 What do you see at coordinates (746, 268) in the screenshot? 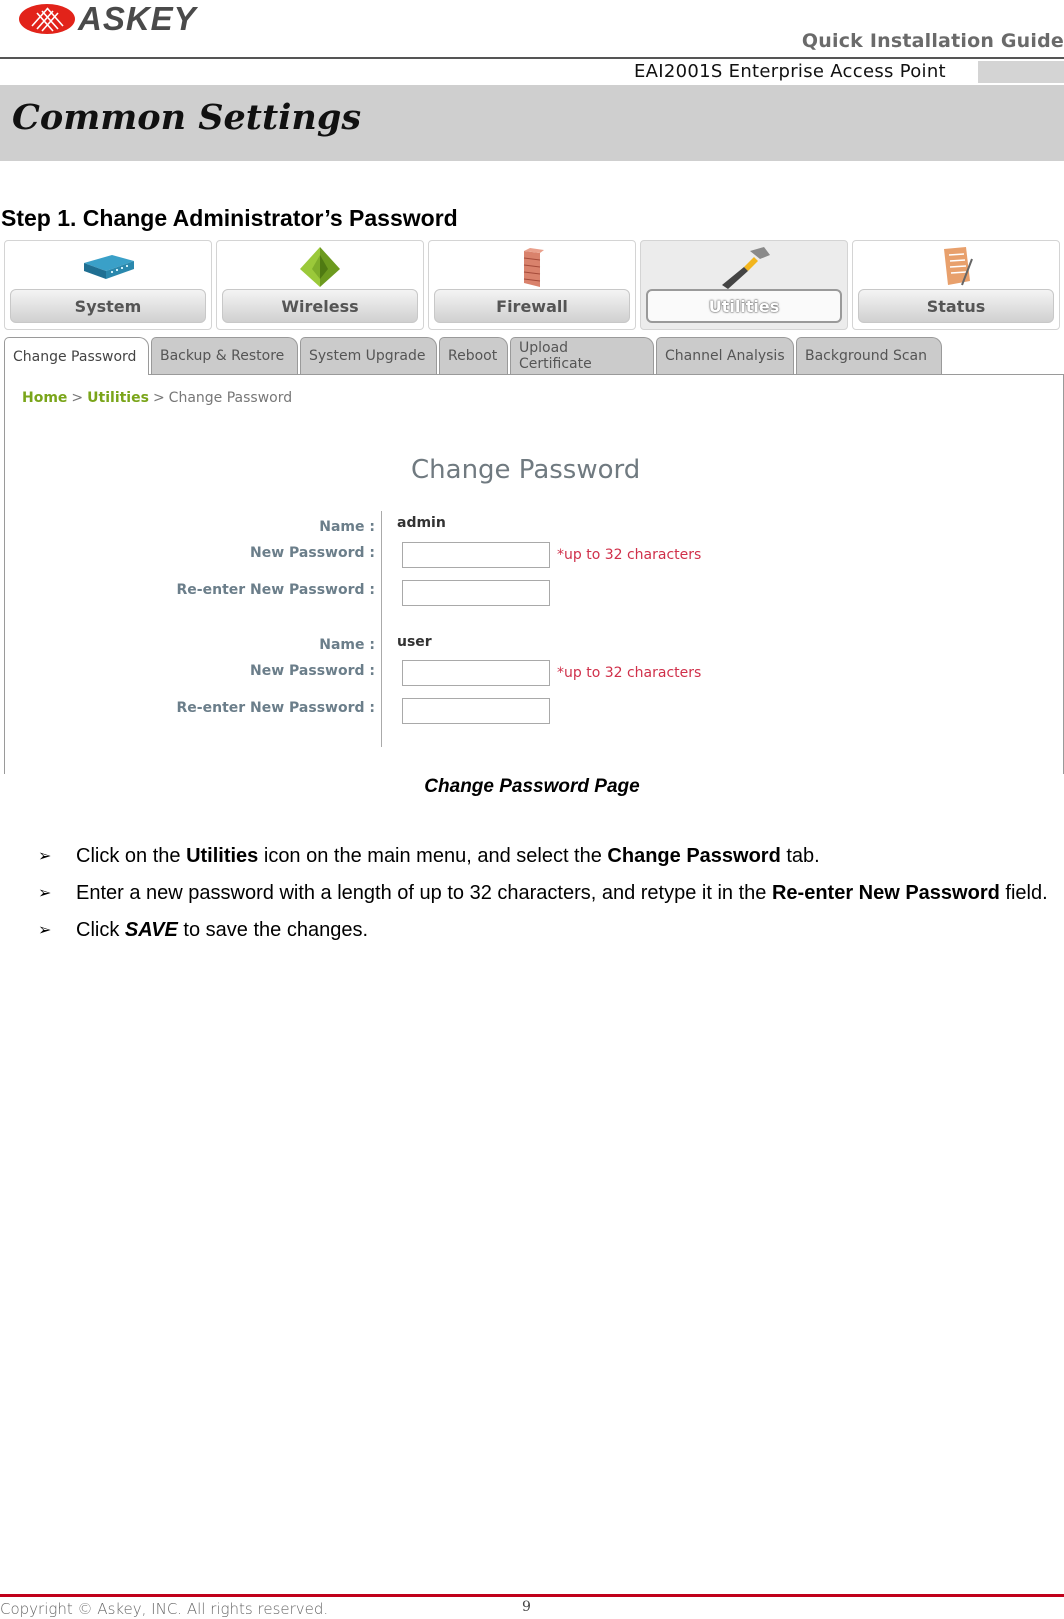
I see `hammer-icon` at bounding box center [746, 268].